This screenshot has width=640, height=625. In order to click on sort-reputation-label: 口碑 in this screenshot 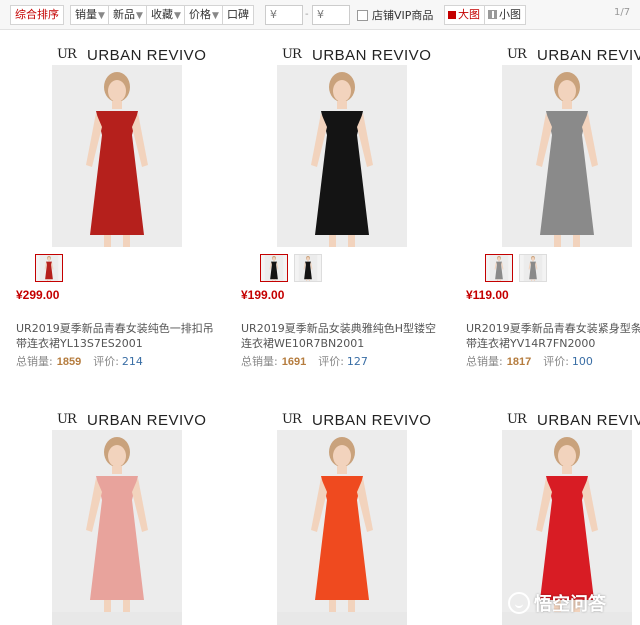, I will do `click(238, 14)`.